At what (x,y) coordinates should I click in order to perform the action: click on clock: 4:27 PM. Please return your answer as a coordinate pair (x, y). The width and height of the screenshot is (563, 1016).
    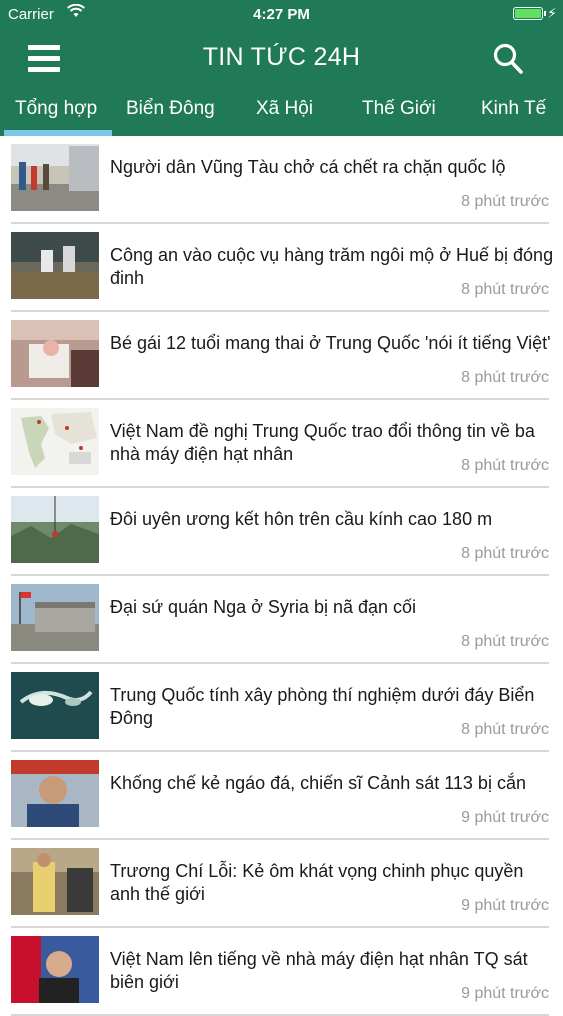
    Looking at the image, I should click on (281, 14).